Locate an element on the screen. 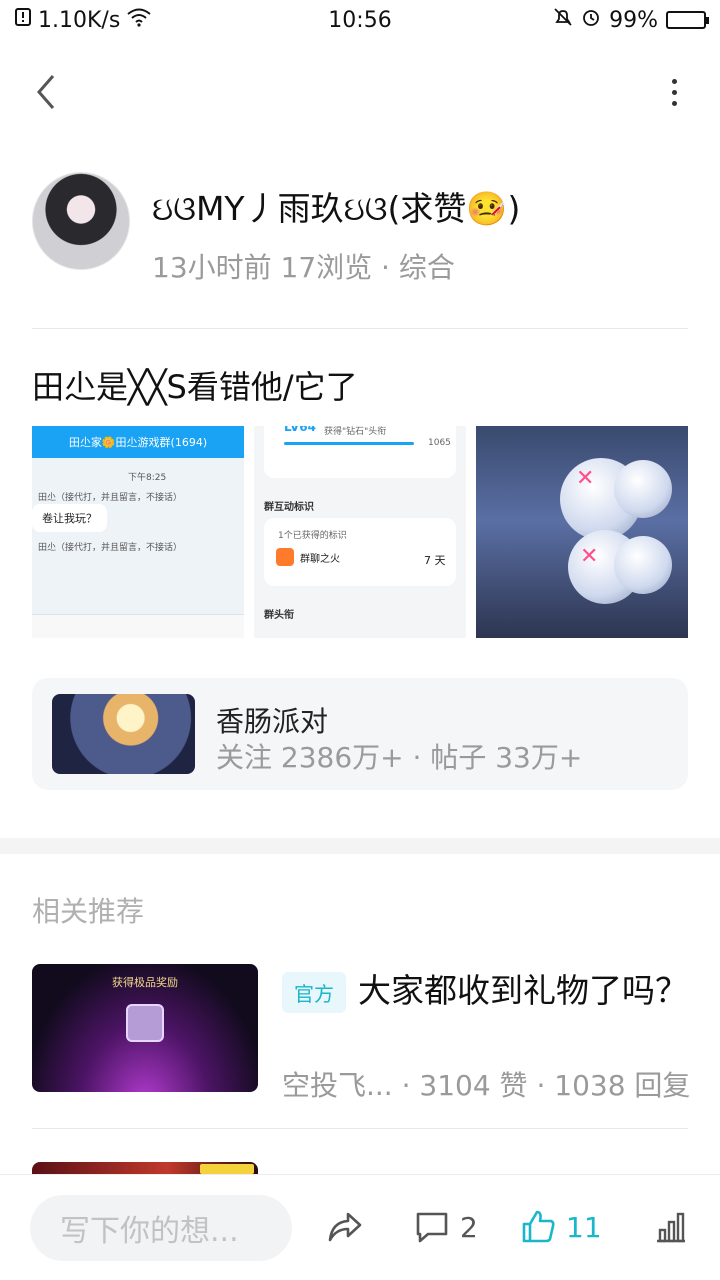 This screenshot has width=720, height=1280. top-nav is located at coordinates (360, 92).